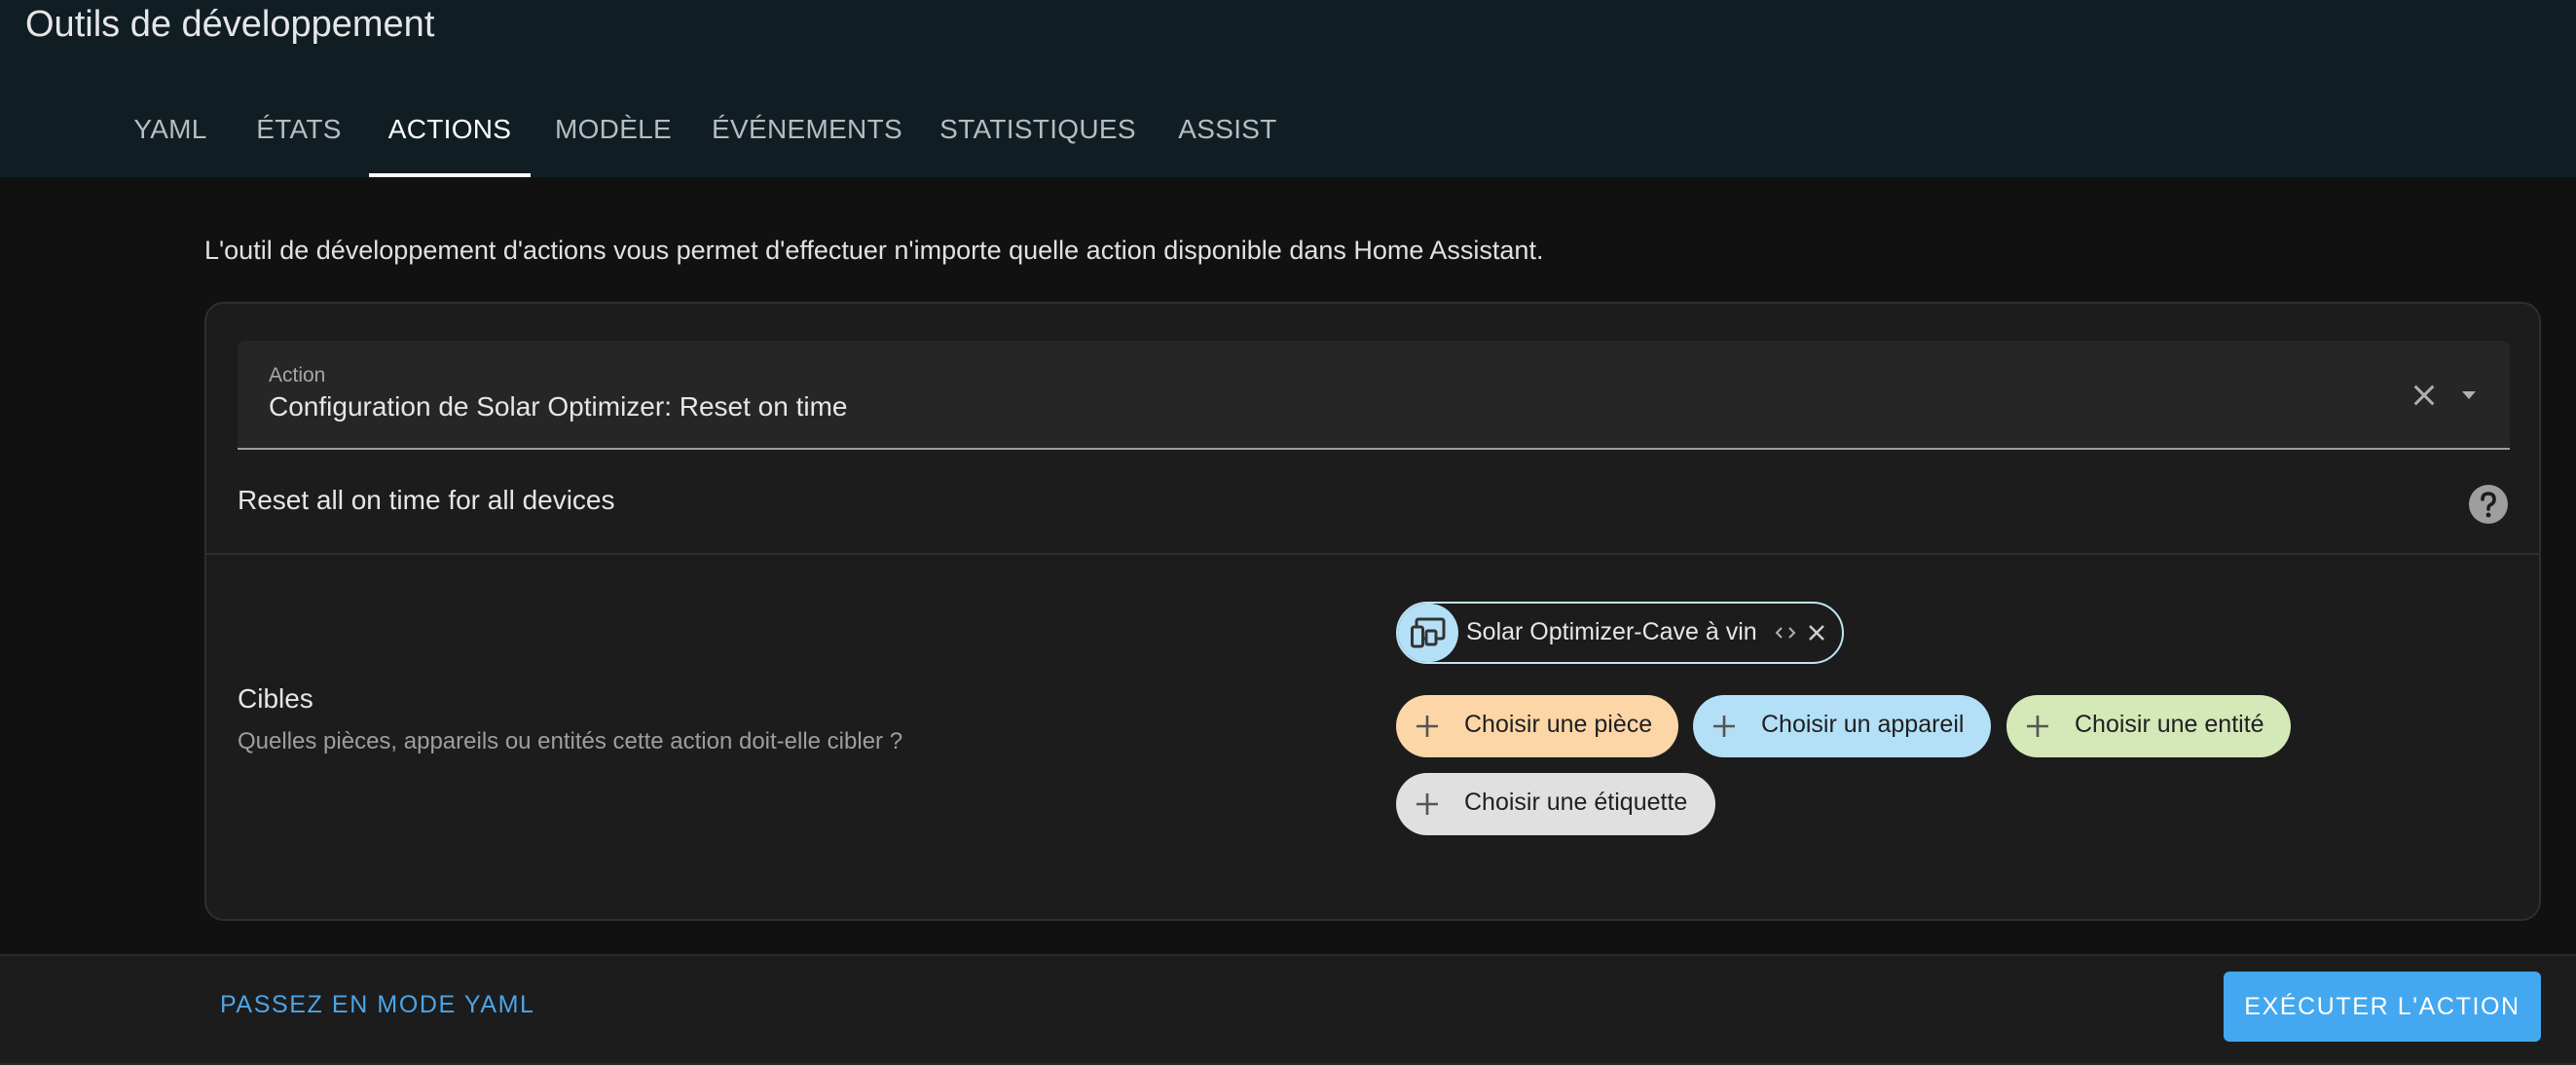 The height and width of the screenshot is (1065, 2576). Describe the element at coordinates (1785, 633) in the screenshot. I see `expand-code-icon` at that location.